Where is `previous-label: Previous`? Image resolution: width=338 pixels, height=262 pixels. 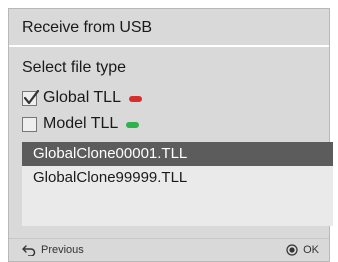 previous-label: Previous is located at coordinates (62, 250).